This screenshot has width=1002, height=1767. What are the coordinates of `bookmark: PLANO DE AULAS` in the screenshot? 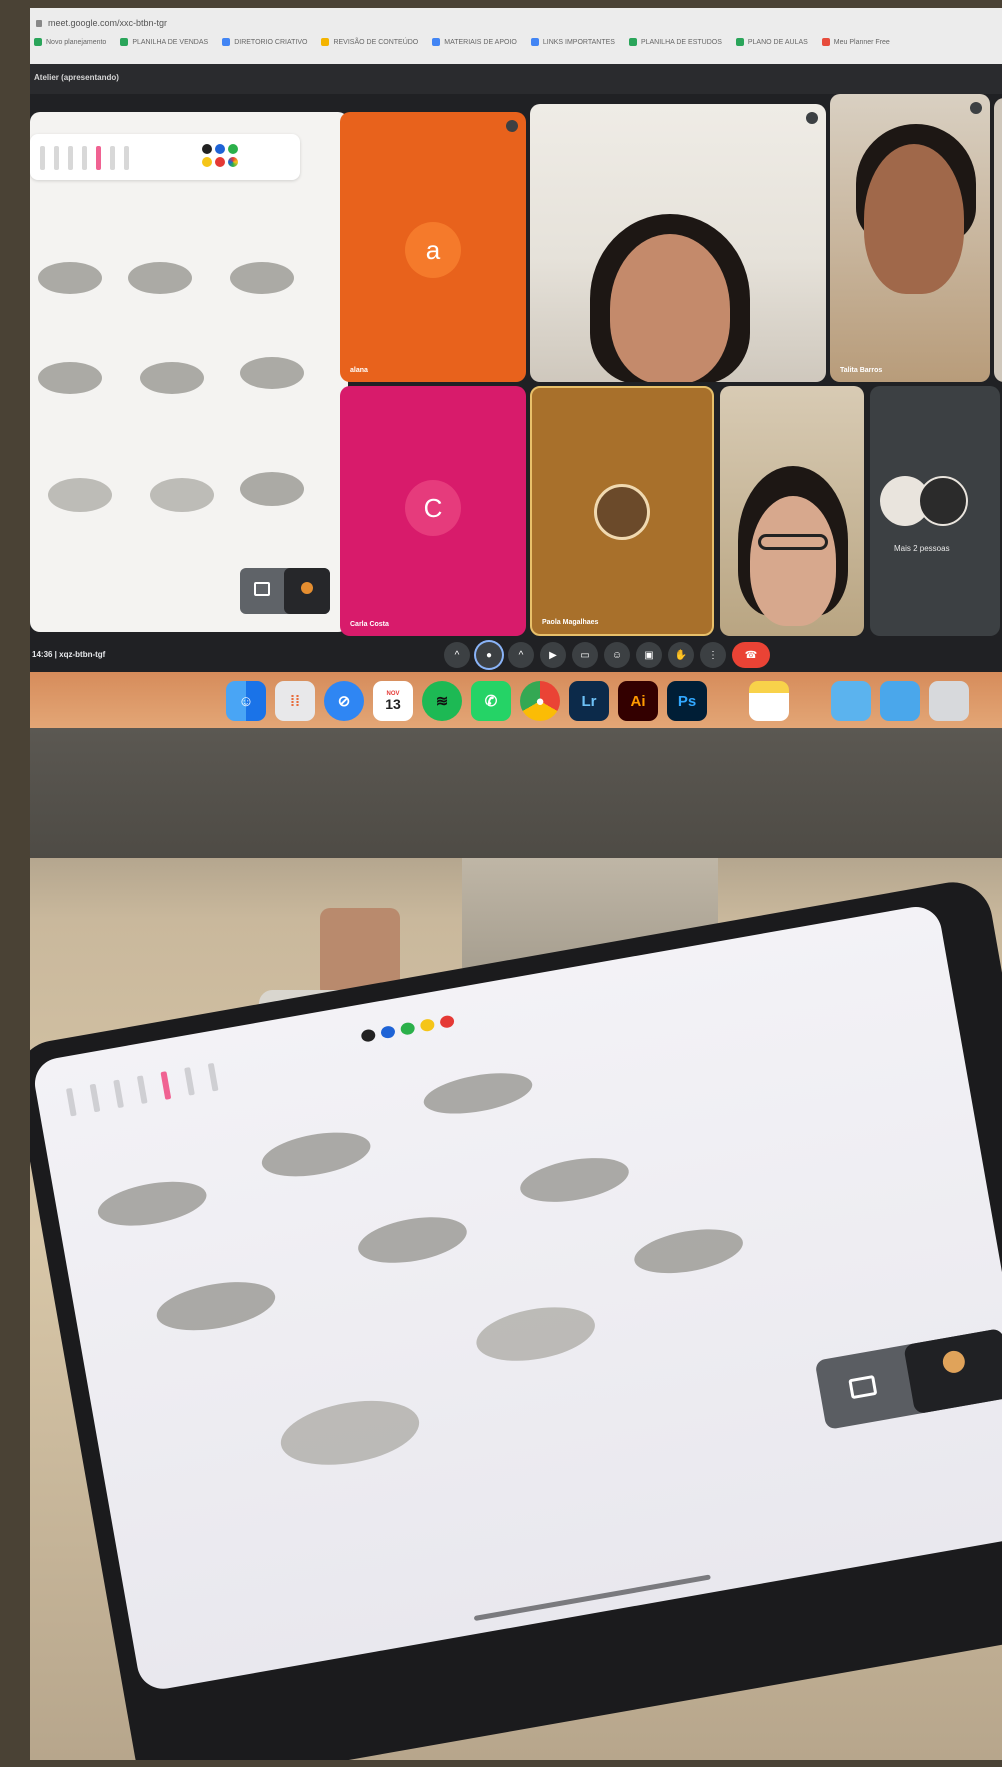 It's located at (771, 42).